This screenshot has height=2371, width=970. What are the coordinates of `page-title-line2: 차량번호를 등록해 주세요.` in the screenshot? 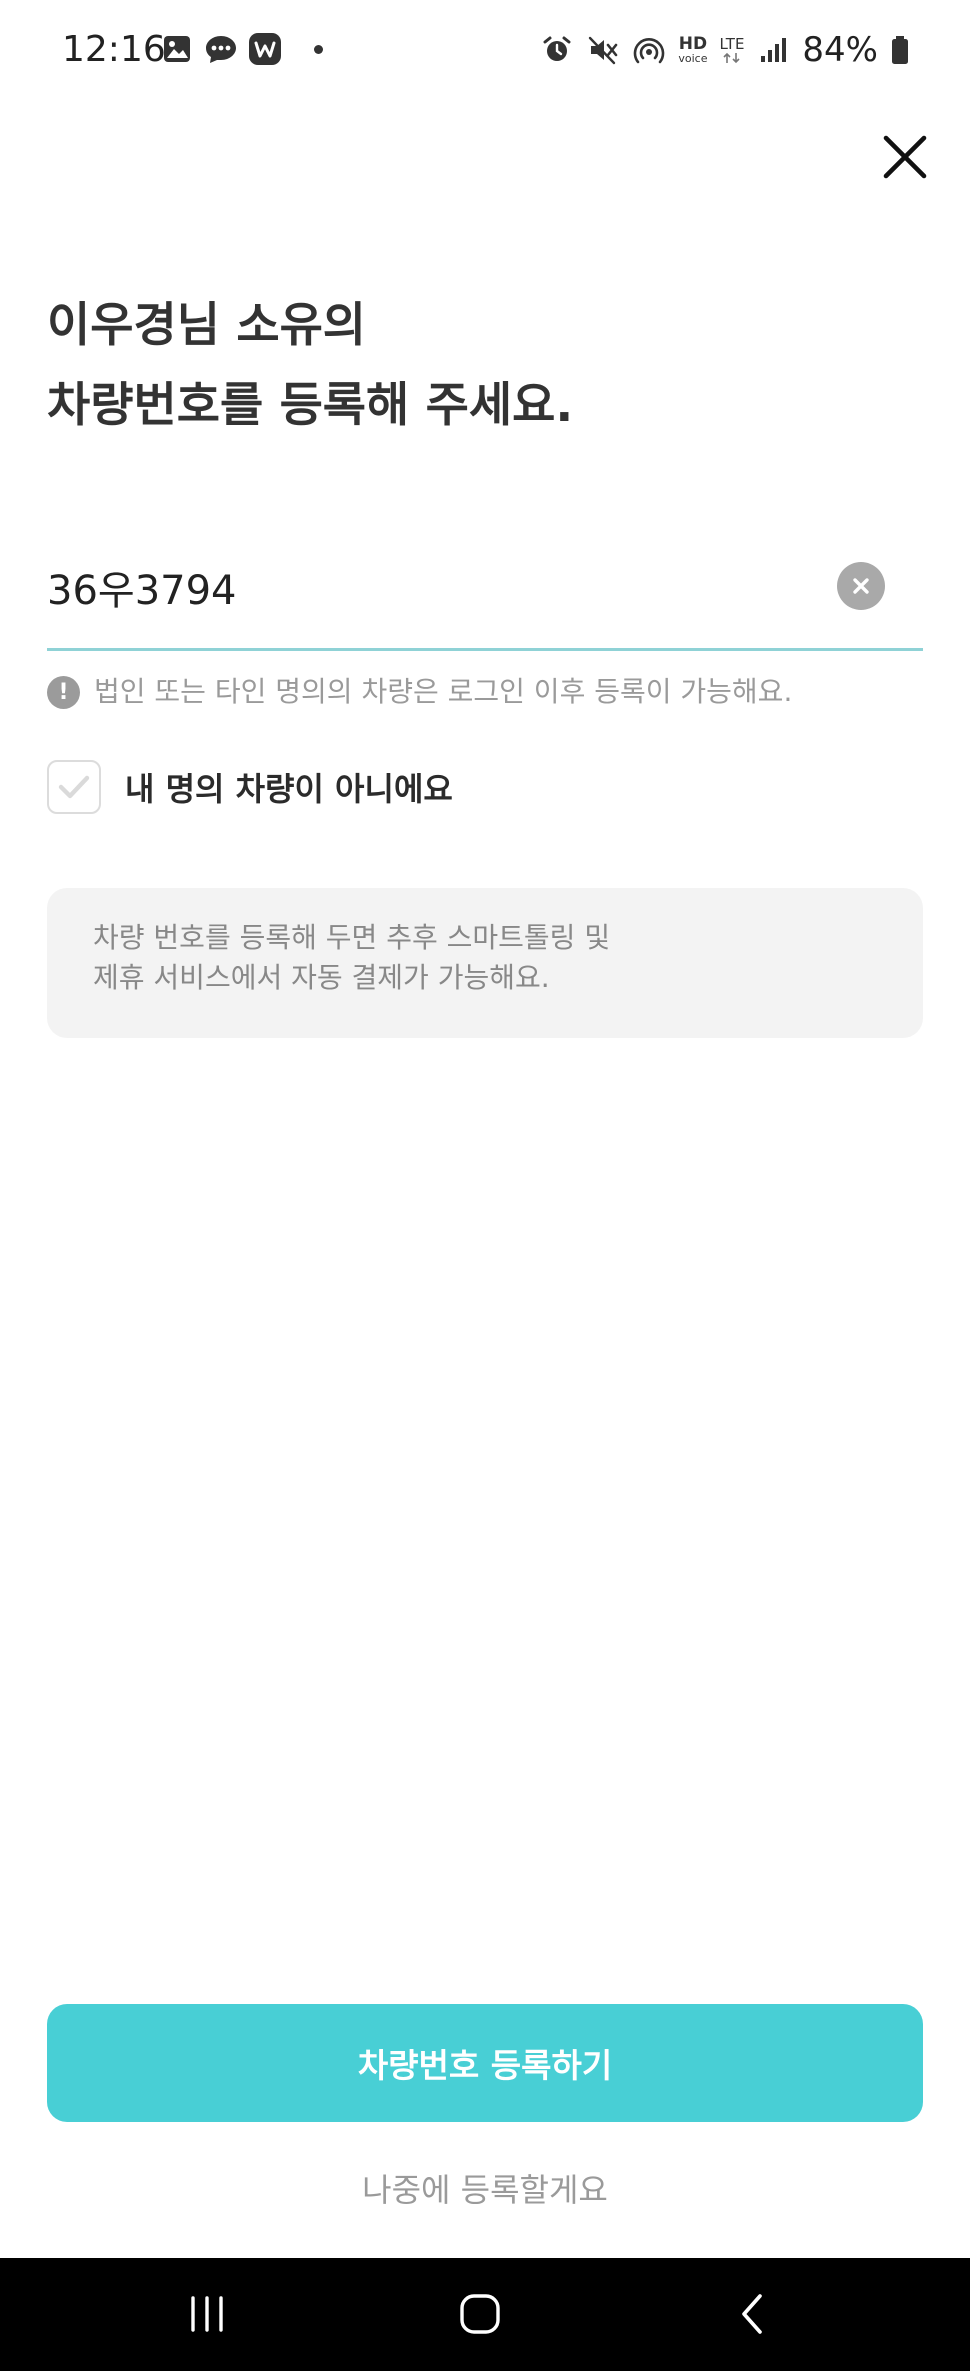 It's located at (310, 405).